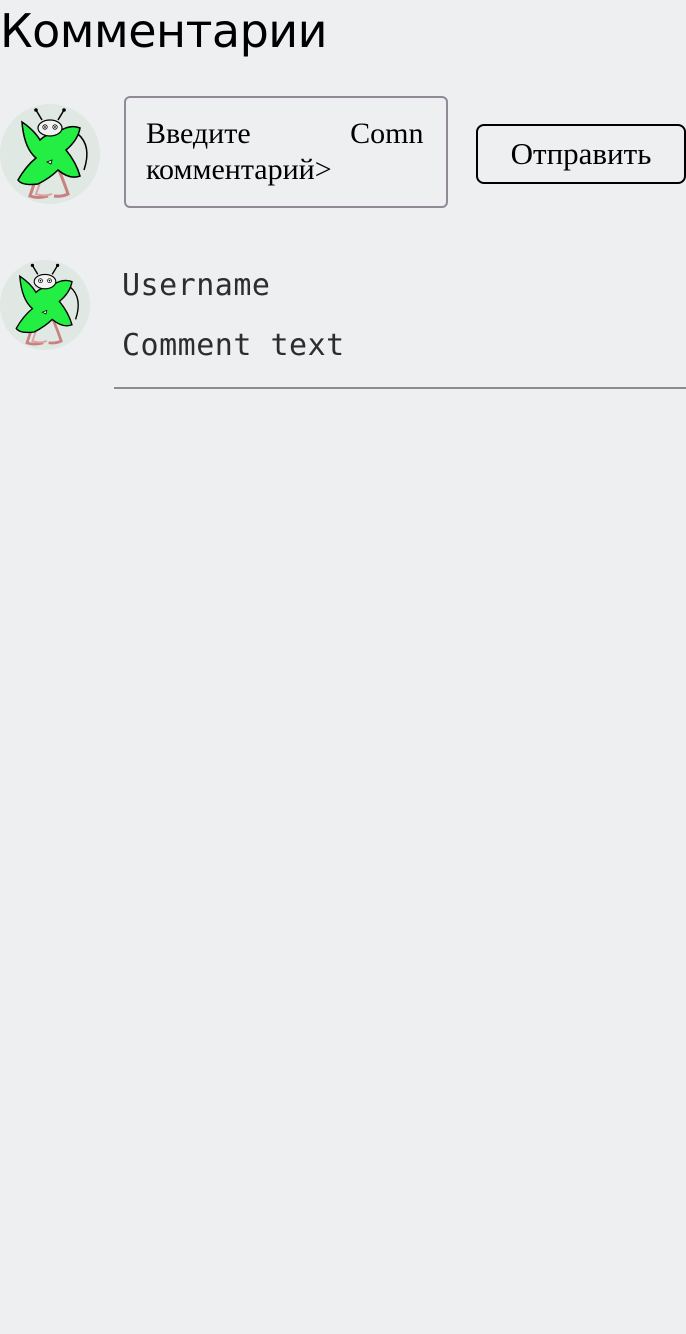 Image resolution: width=686 pixels, height=1334 pixels. I want to click on comment-input: Введите Comn комментарий>, so click(286, 152).